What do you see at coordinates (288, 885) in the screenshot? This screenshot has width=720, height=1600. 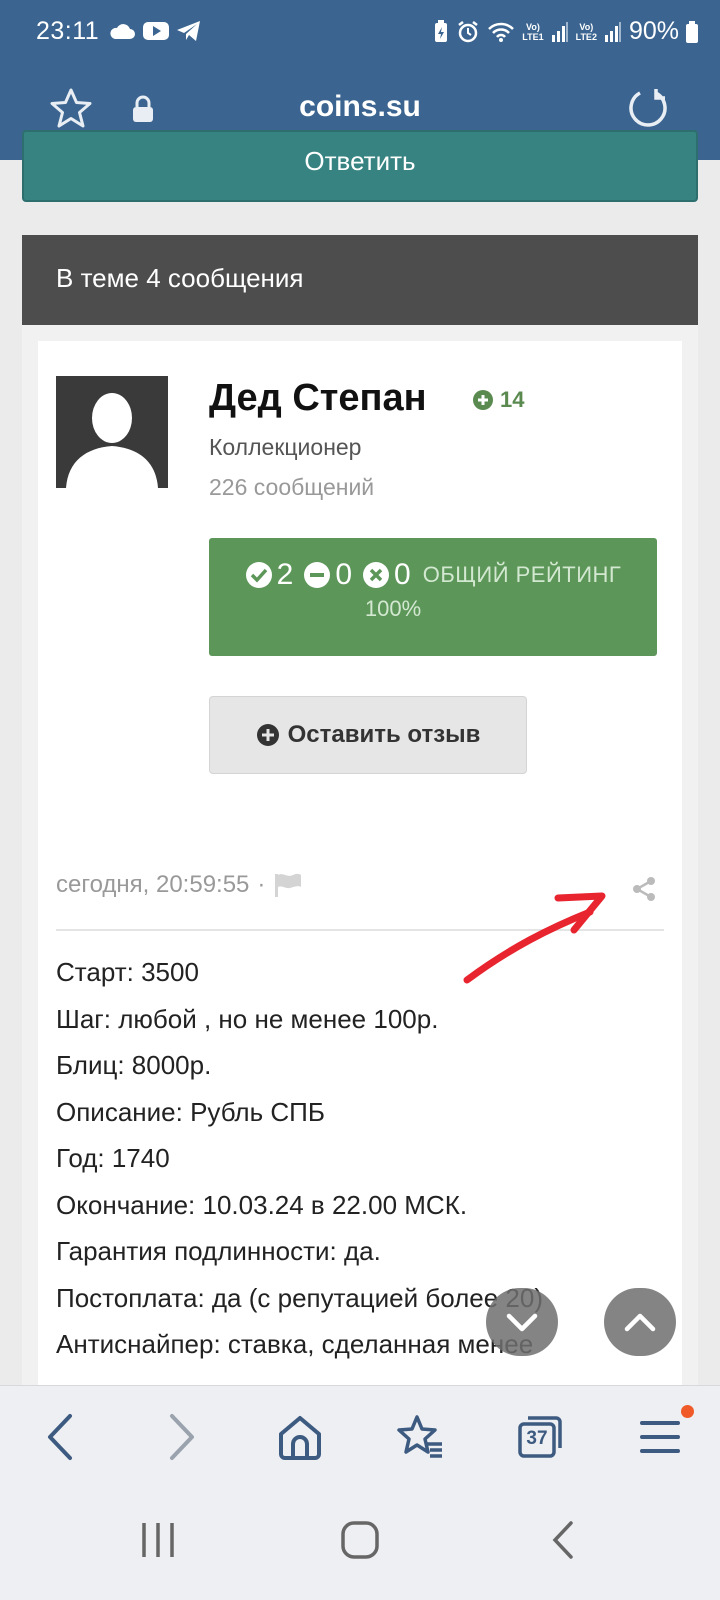 I see `flag-icon` at bounding box center [288, 885].